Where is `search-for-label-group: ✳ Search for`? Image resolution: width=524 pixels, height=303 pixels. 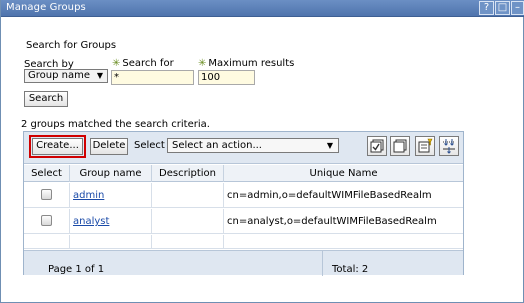
search-for-label-group: ✳ Search for is located at coordinates (143, 63).